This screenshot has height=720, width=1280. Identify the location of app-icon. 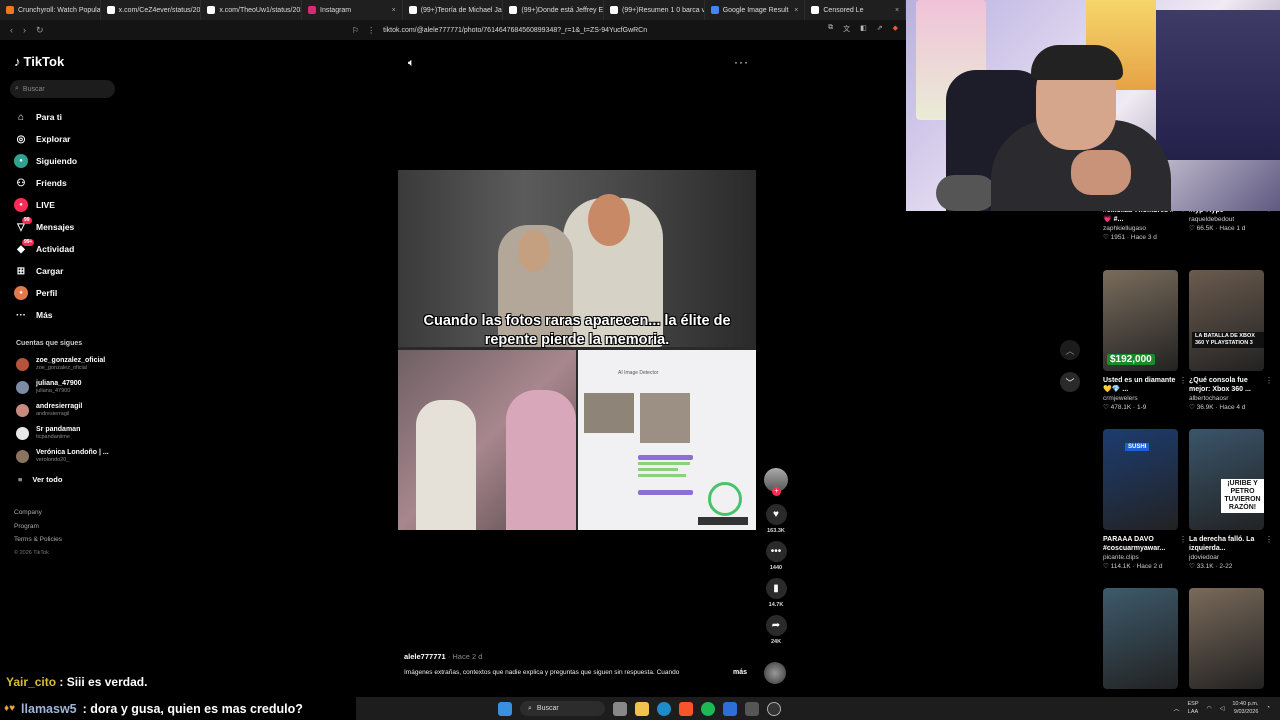
(730, 708).